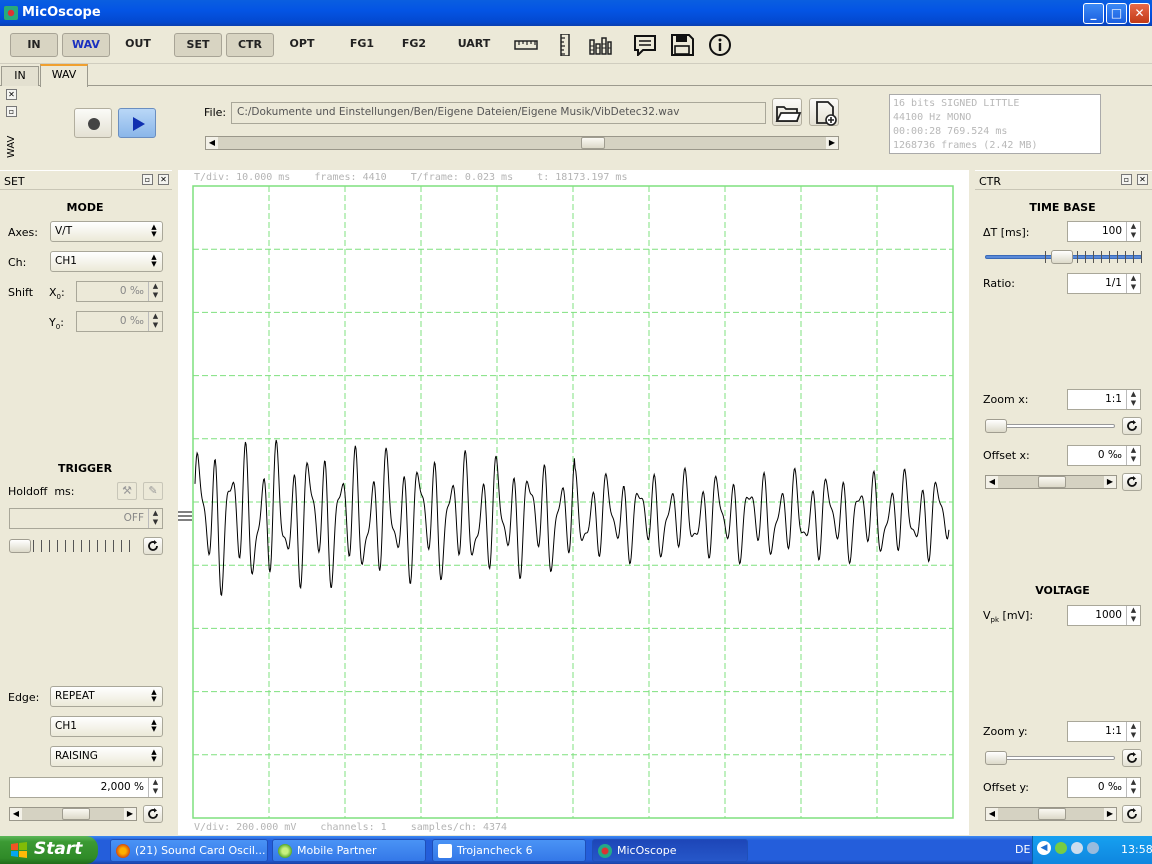 The width and height of the screenshot is (1152, 864). I want to click on tray-expand-icon: ◀, so click(1044, 848).